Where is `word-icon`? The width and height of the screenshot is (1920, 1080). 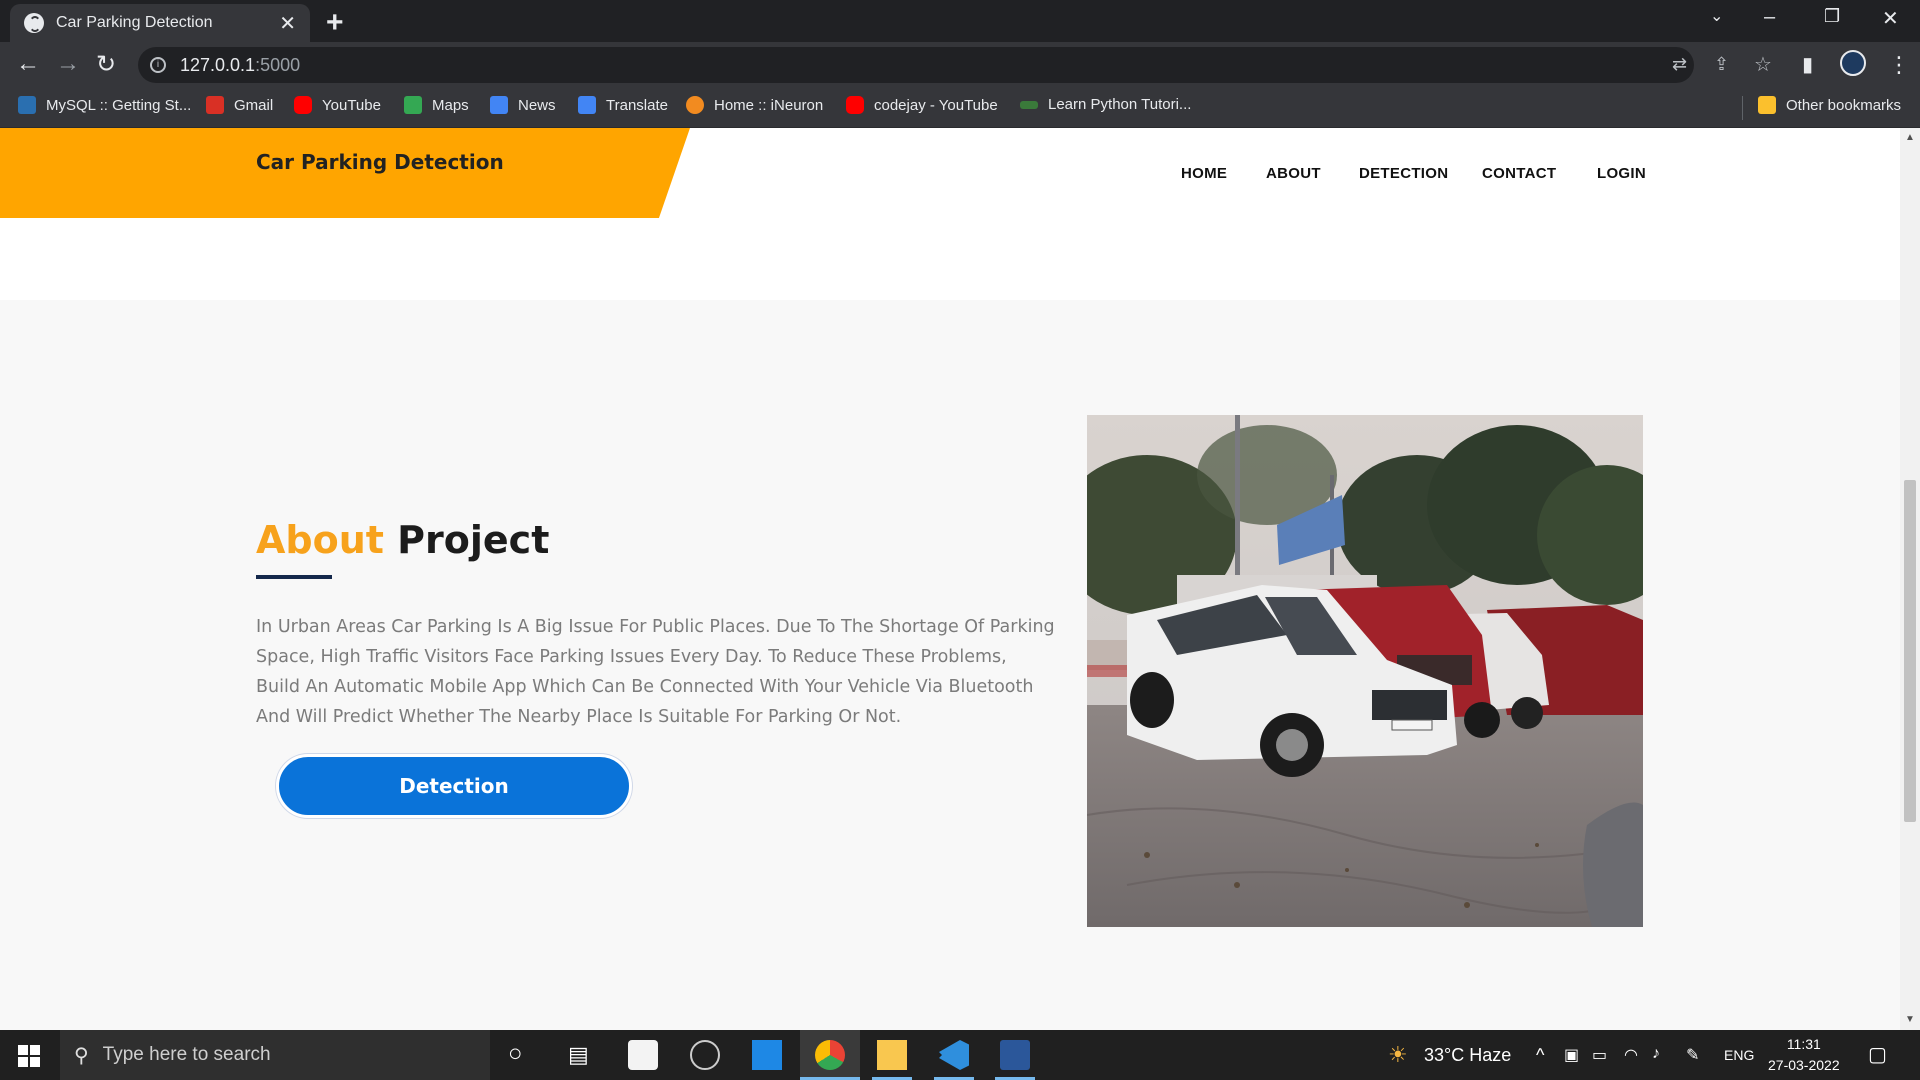 word-icon is located at coordinates (1015, 1055).